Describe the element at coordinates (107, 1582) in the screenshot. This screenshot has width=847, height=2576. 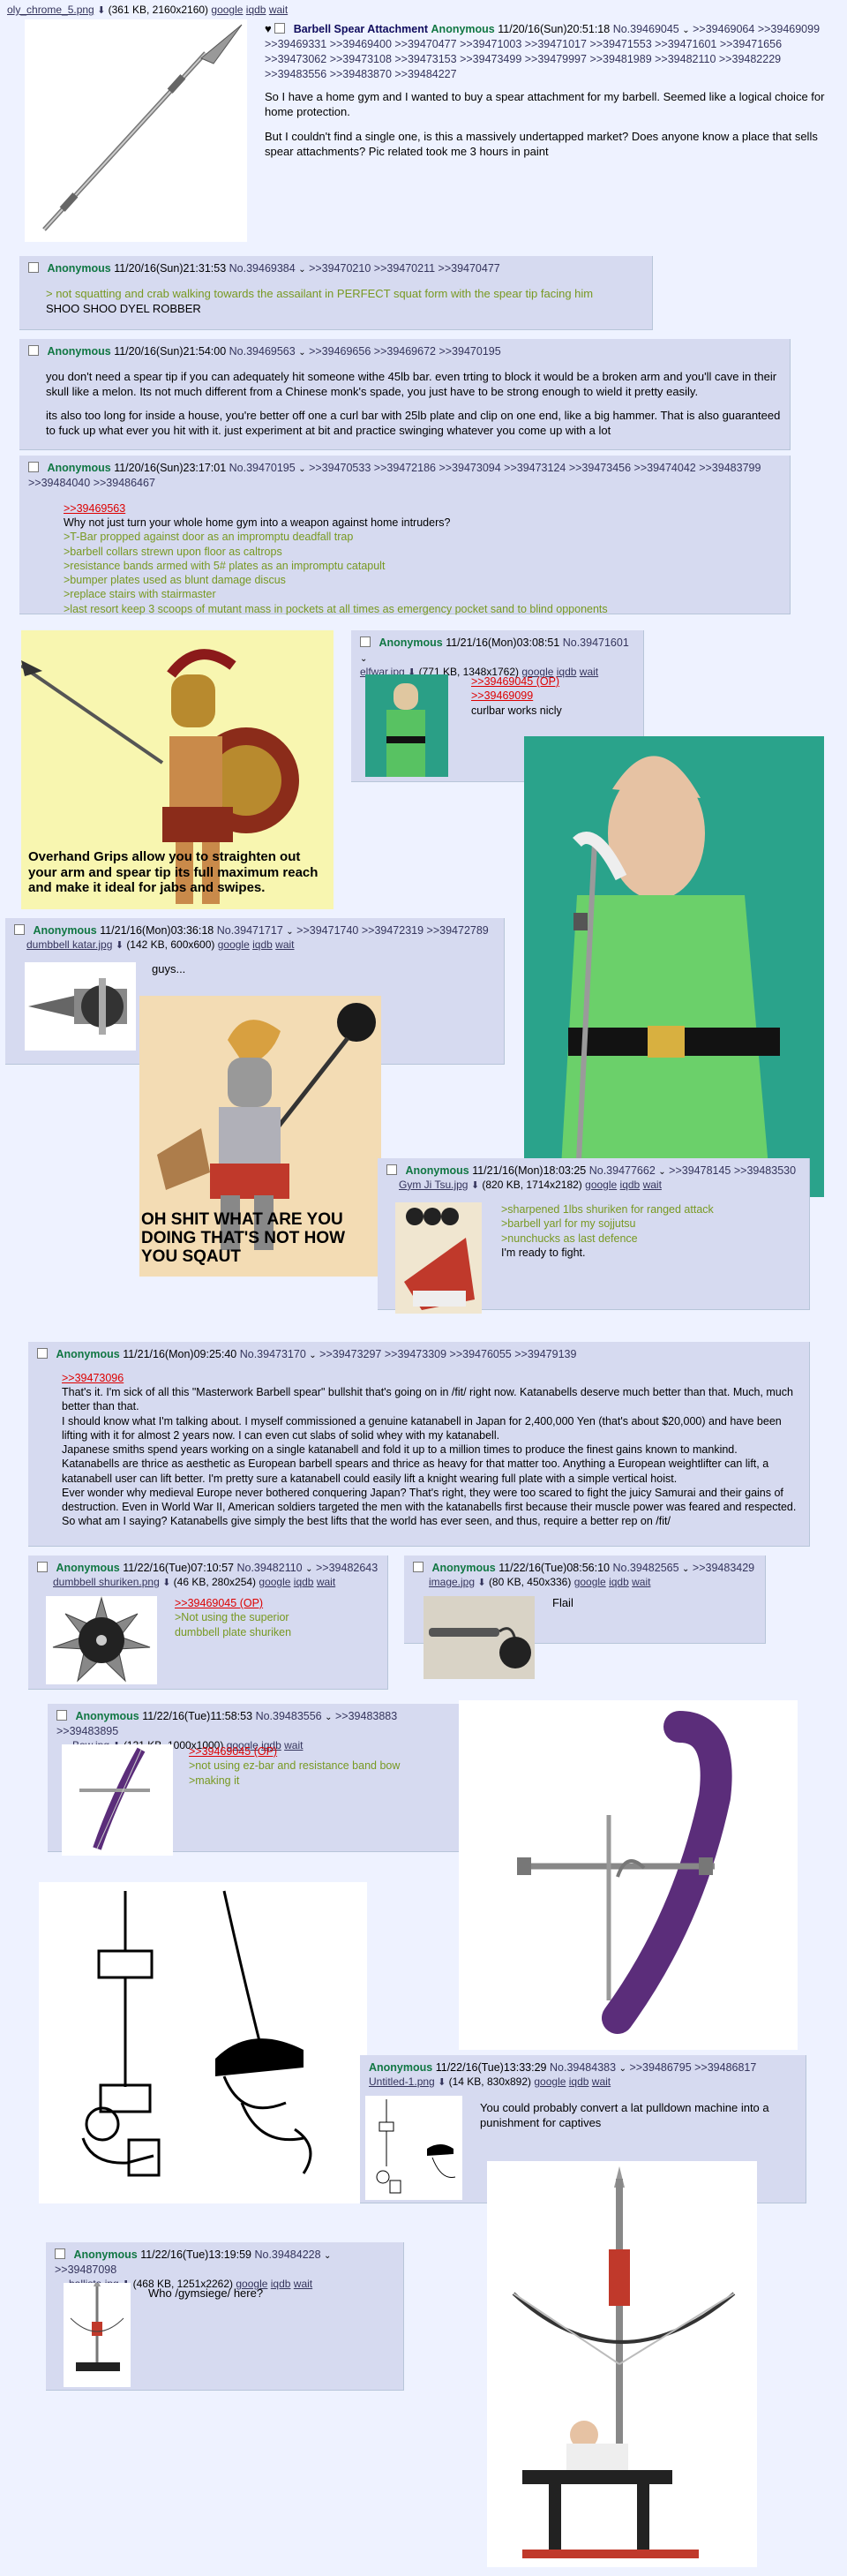
I see `file-link: dumbbell shuriken.png` at that location.